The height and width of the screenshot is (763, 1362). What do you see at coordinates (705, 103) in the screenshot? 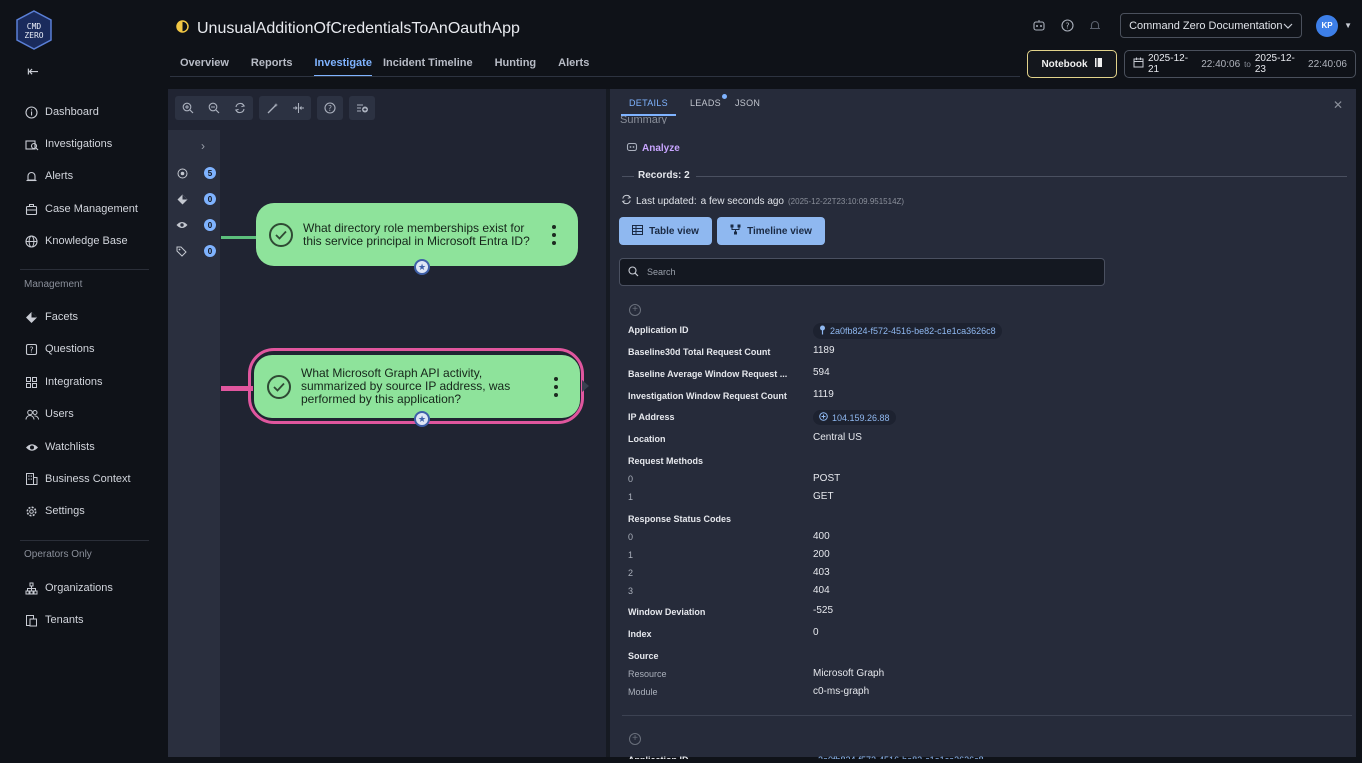
I see `tab-leads-label: LEADS` at bounding box center [705, 103].